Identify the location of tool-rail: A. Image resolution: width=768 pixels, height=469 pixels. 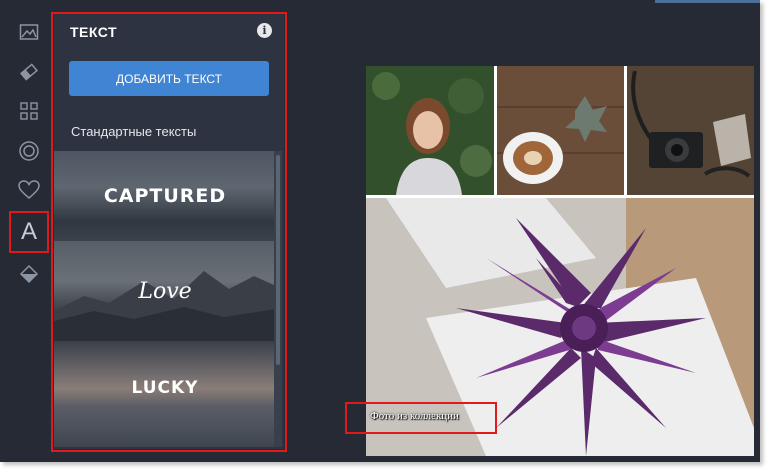
(28, 231).